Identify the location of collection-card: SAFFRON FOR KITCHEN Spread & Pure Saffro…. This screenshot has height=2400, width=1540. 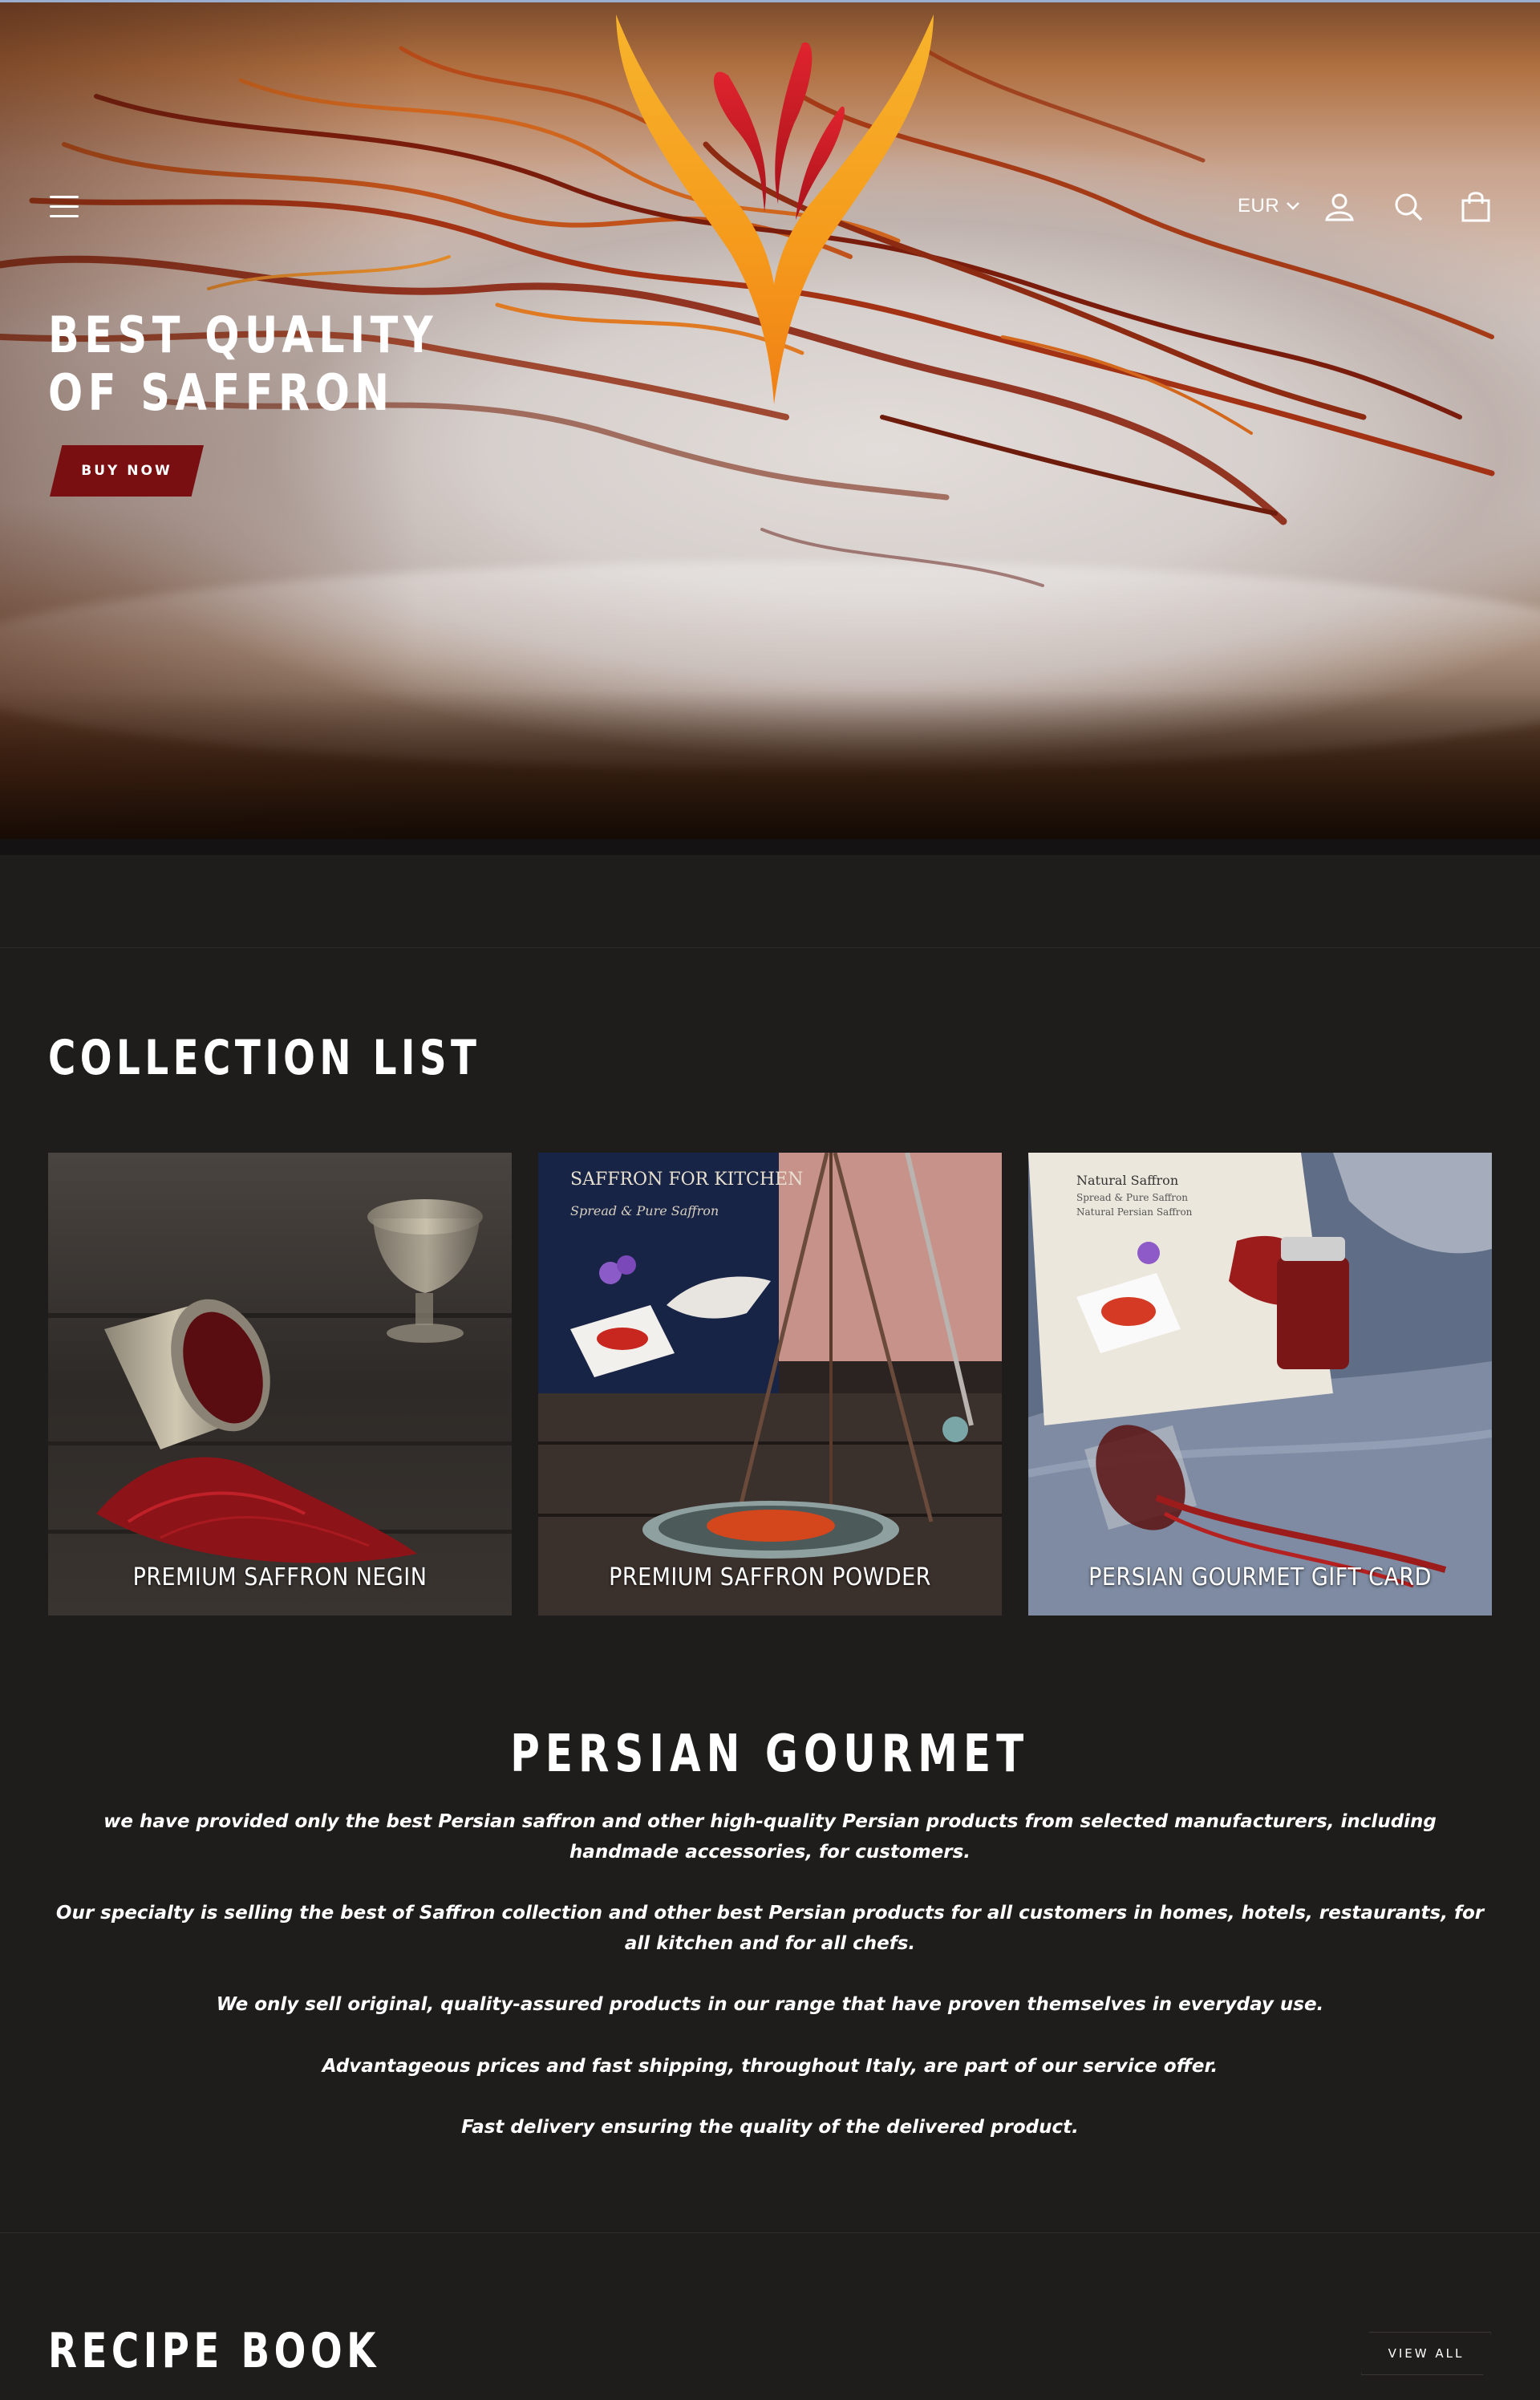
(770, 1384).